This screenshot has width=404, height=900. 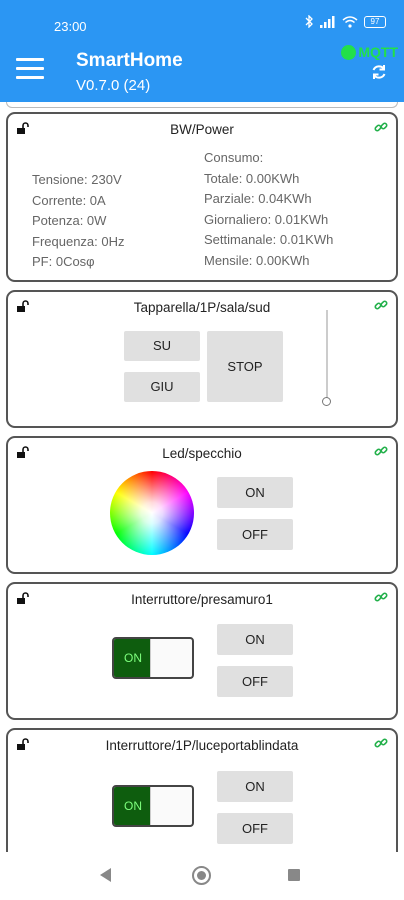 What do you see at coordinates (257, 260) in the screenshot?
I see `monthly-reading: Mensile: 0.00KWh` at bounding box center [257, 260].